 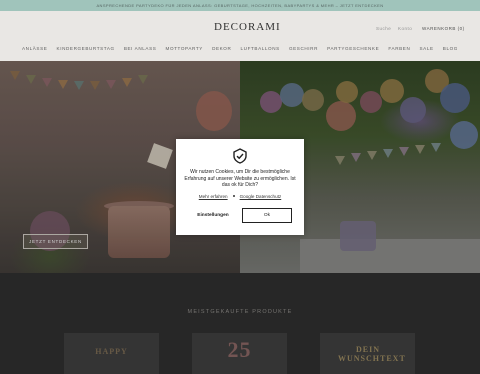 I want to click on ok-button: Ok, so click(x=267, y=215).